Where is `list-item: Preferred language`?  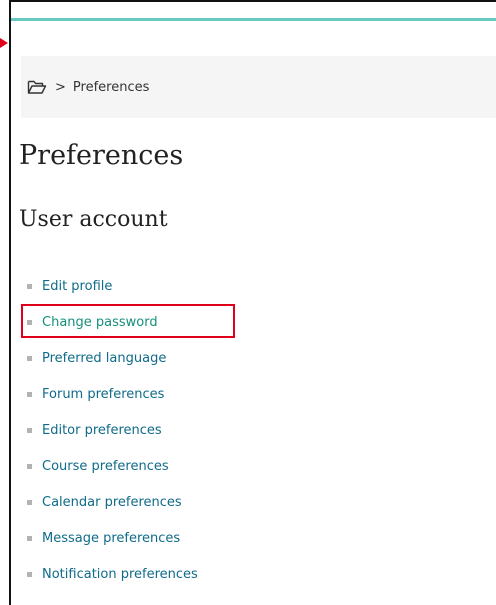 list-item: Preferred language is located at coordinates (112, 358).